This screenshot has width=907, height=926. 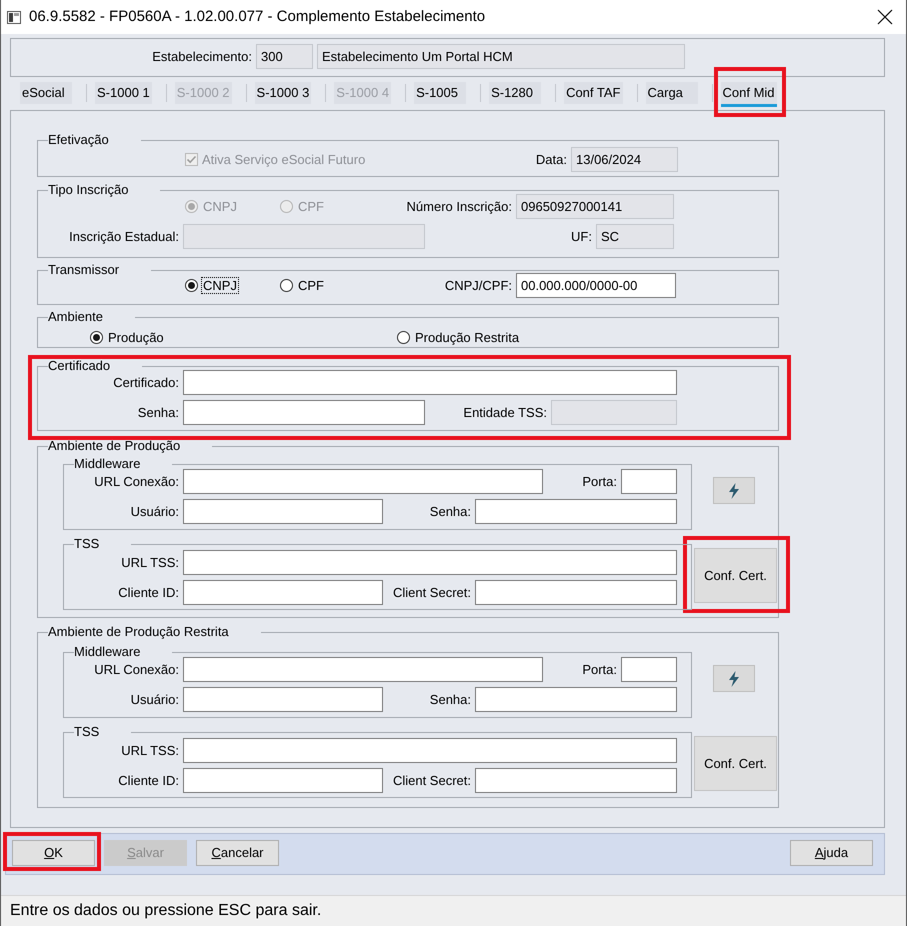 What do you see at coordinates (53, 853) in the screenshot?
I see `dialog-button: OK` at bounding box center [53, 853].